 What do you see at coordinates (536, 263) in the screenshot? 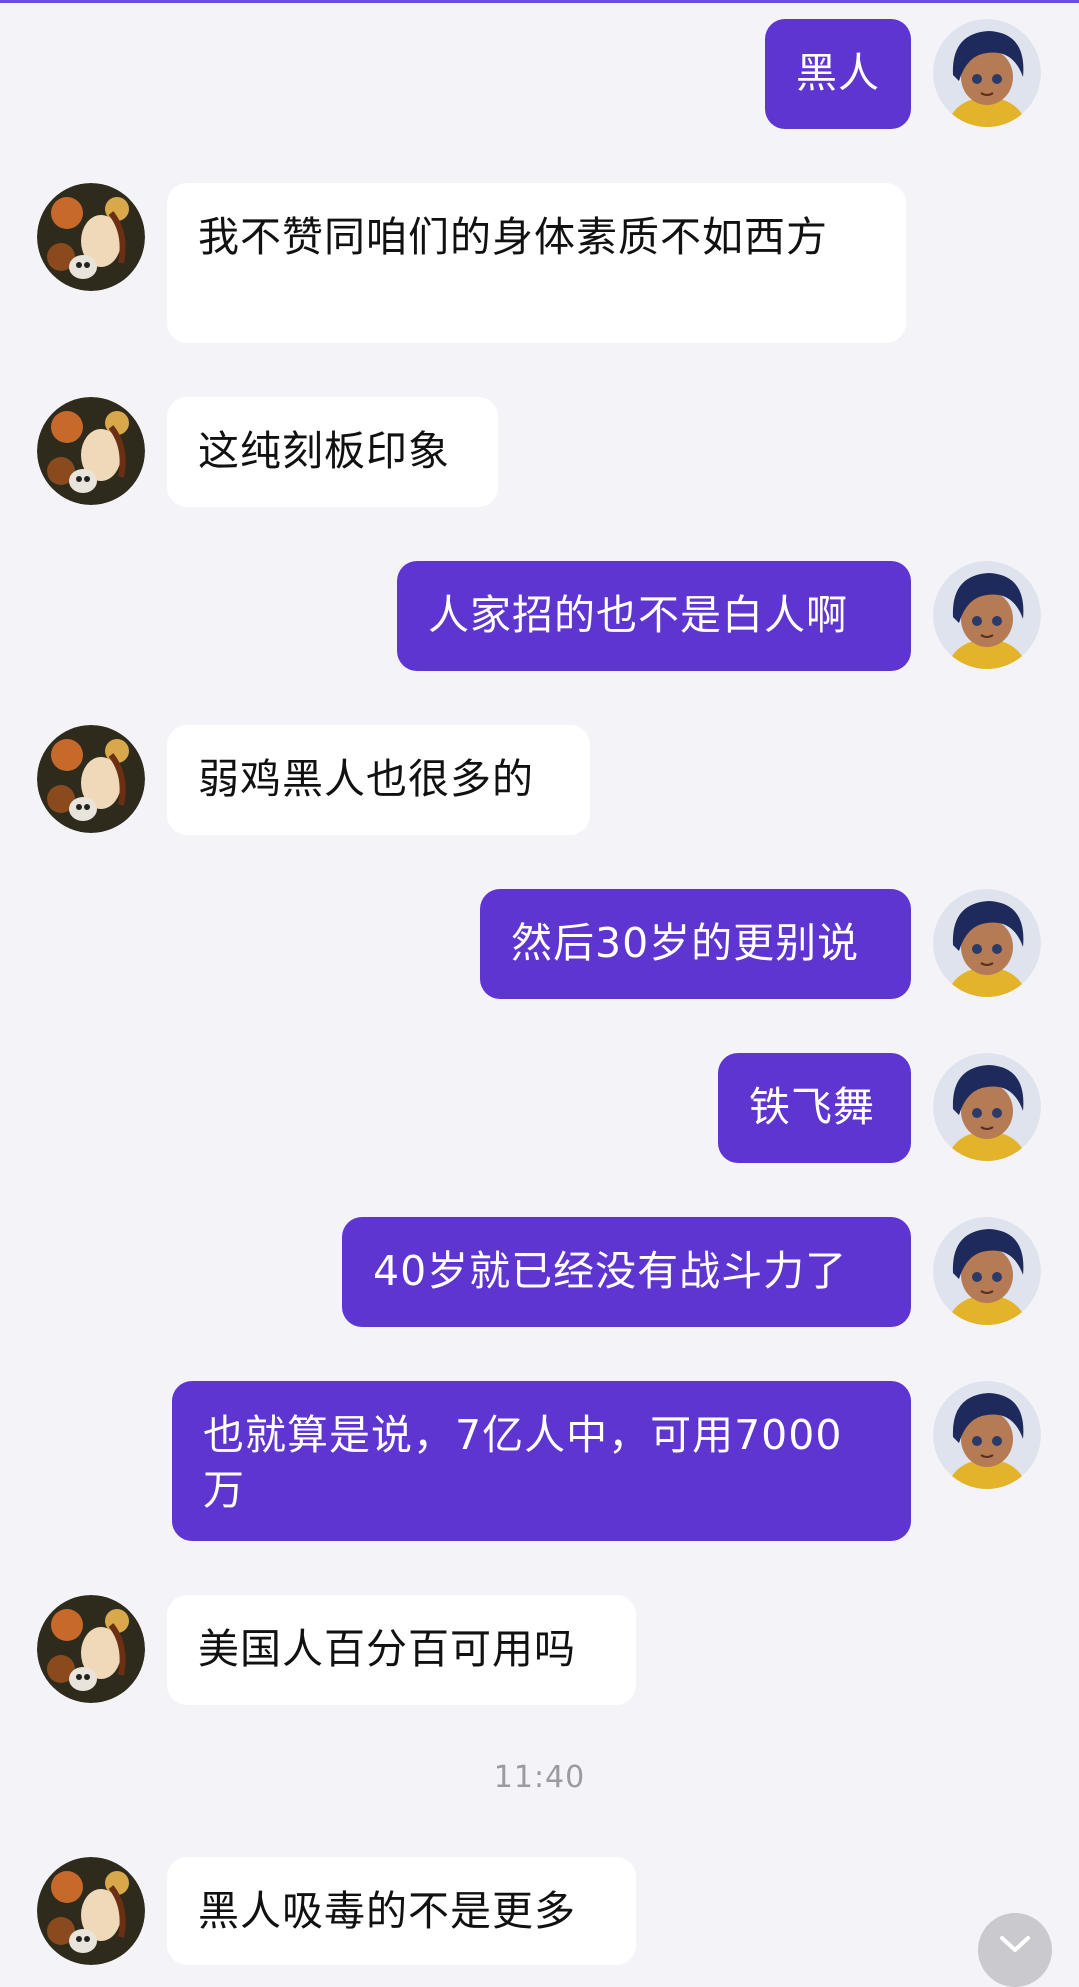
I see `message-bubble-incoming: 我不赞同咱们的身体素质不如西方` at bounding box center [536, 263].